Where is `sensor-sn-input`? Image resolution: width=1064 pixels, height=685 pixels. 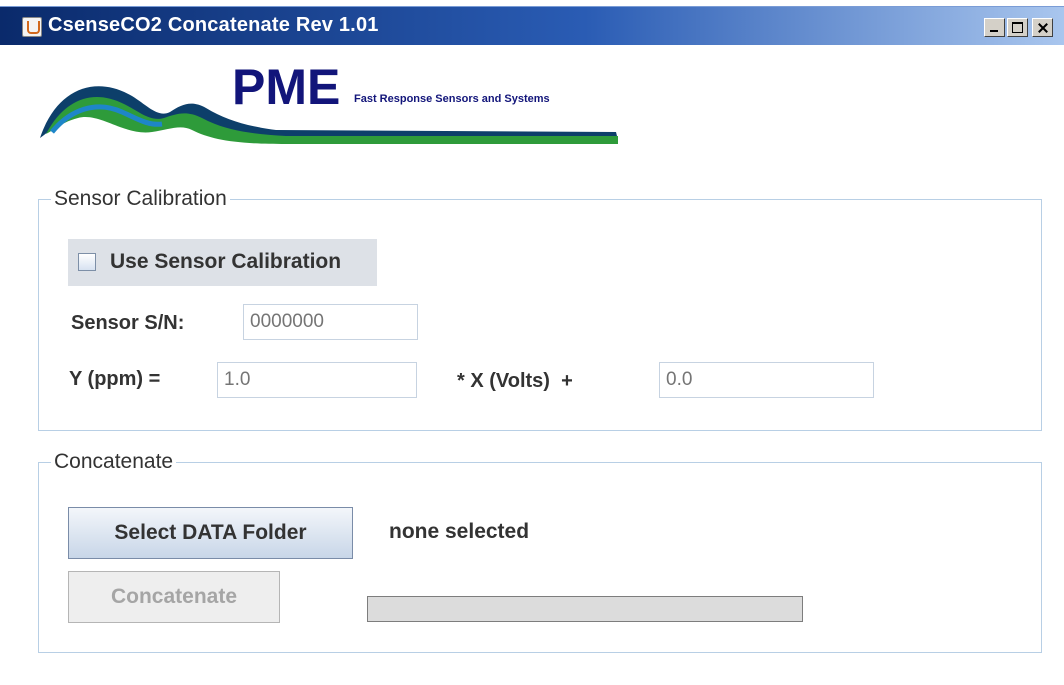
sensor-sn-input is located at coordinates (330, 322).